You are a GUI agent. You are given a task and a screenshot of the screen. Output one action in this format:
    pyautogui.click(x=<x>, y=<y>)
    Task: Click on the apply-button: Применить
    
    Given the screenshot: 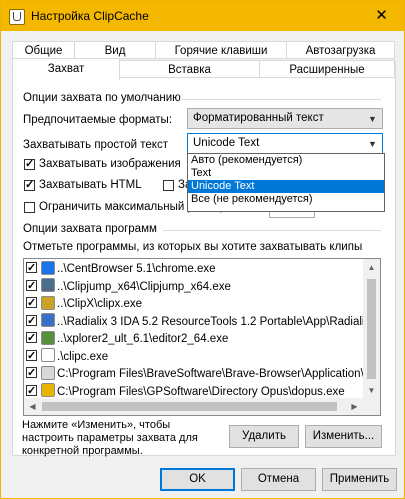 What is the action you would take?
    pyautogui.click(x=359, y=479)
    